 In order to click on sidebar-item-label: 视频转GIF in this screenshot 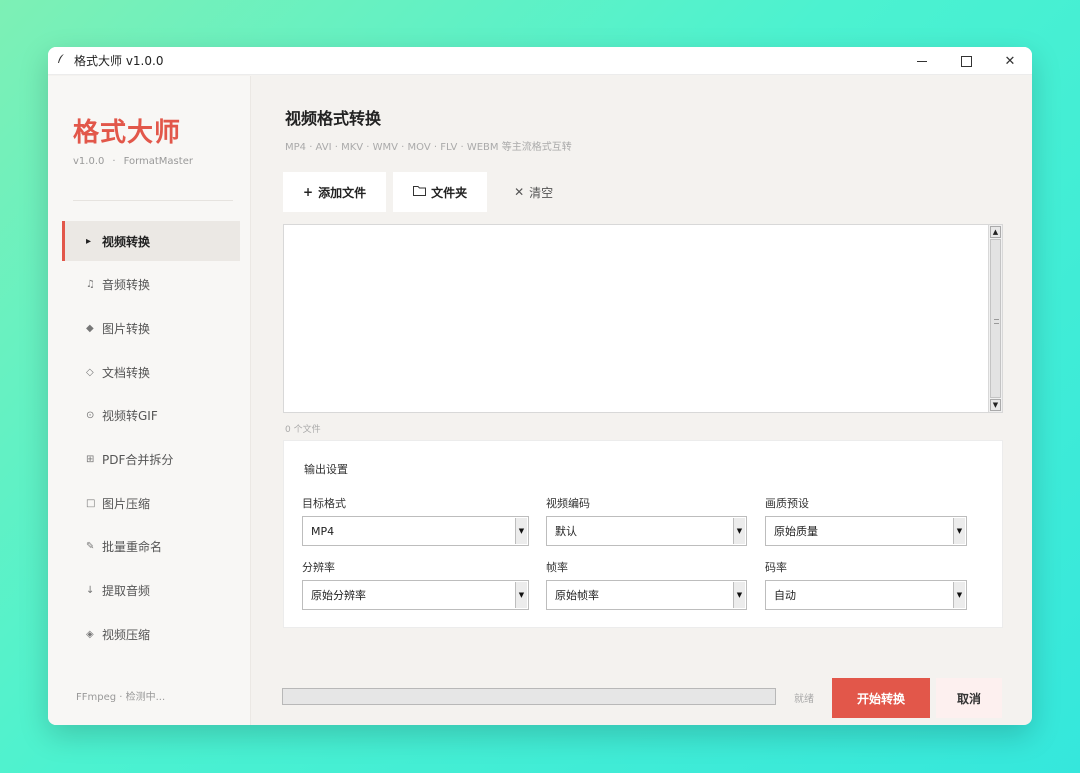, I will do `click(130, 416)`.